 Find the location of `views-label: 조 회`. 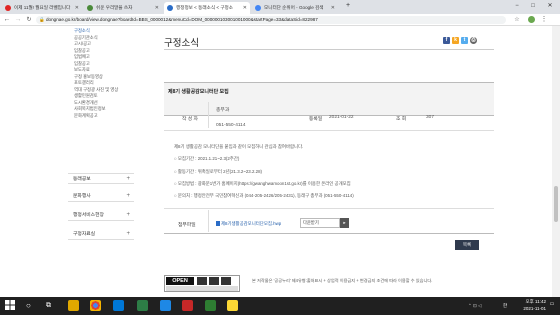

views-label: 조 회 is located at coordinates (401, 119).